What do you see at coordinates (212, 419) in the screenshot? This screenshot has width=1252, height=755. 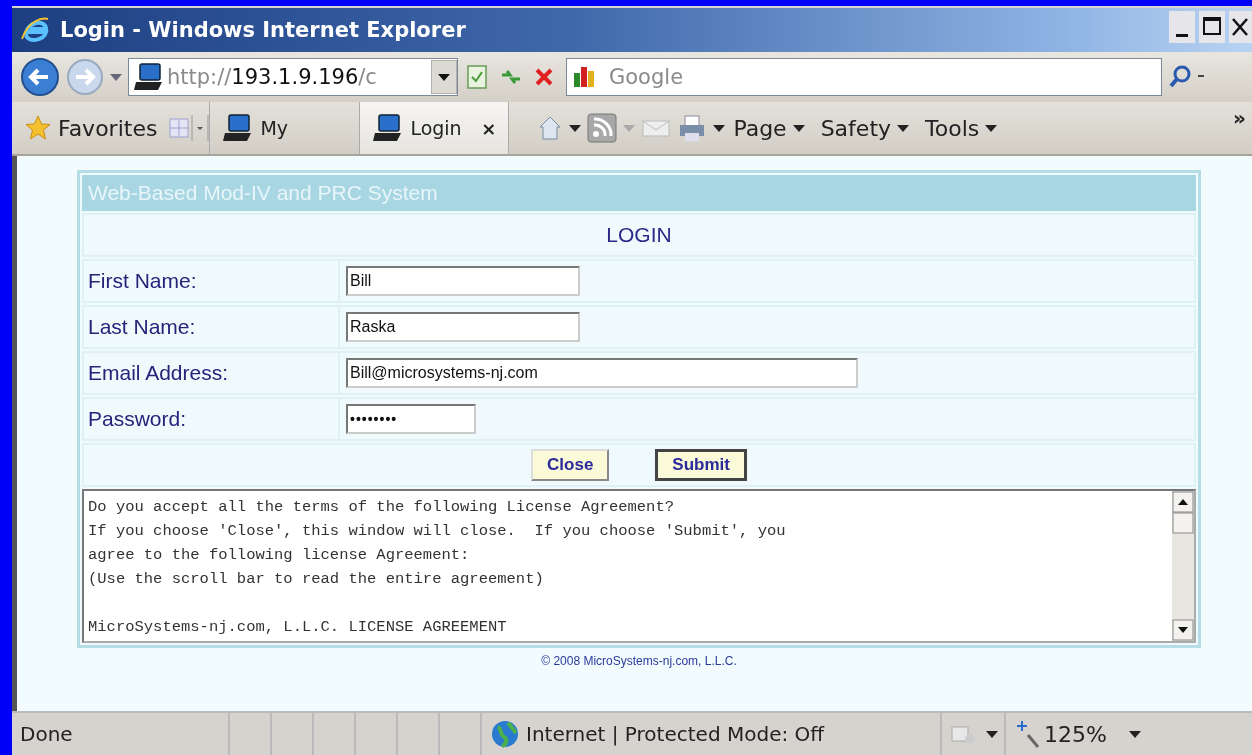 I see `field-label: Password:` at bounding box center [212, 419].